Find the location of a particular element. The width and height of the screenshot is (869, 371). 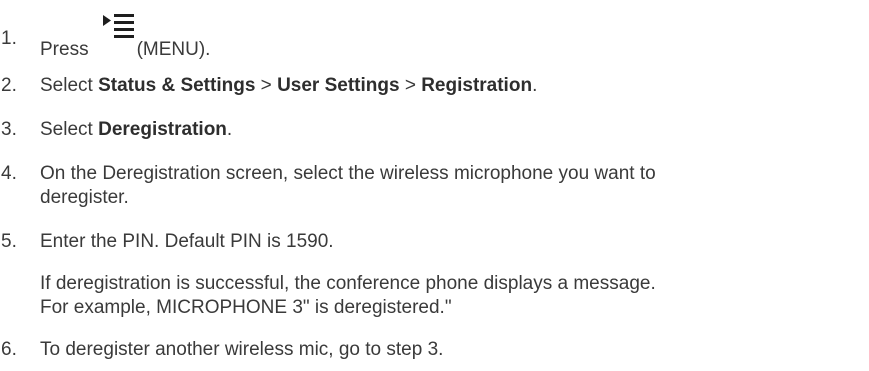

step-number: 4. is located at coordinates (9, 173).